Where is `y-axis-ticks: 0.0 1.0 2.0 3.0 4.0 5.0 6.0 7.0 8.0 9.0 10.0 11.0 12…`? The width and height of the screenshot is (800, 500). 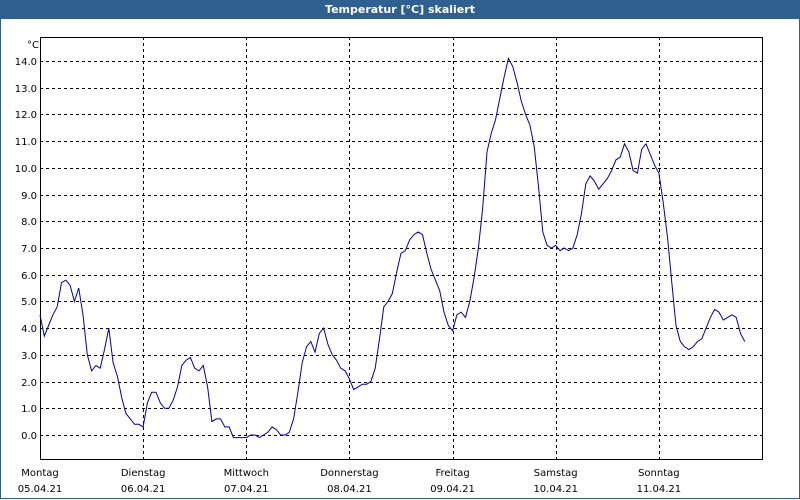 y-axis-ticks: 0.0 1.0 2.0 3.0 4.0 5.0 6.0 7.0 8.0 9.0 10.0 11.0 12… is located at coordinates (26, 249).